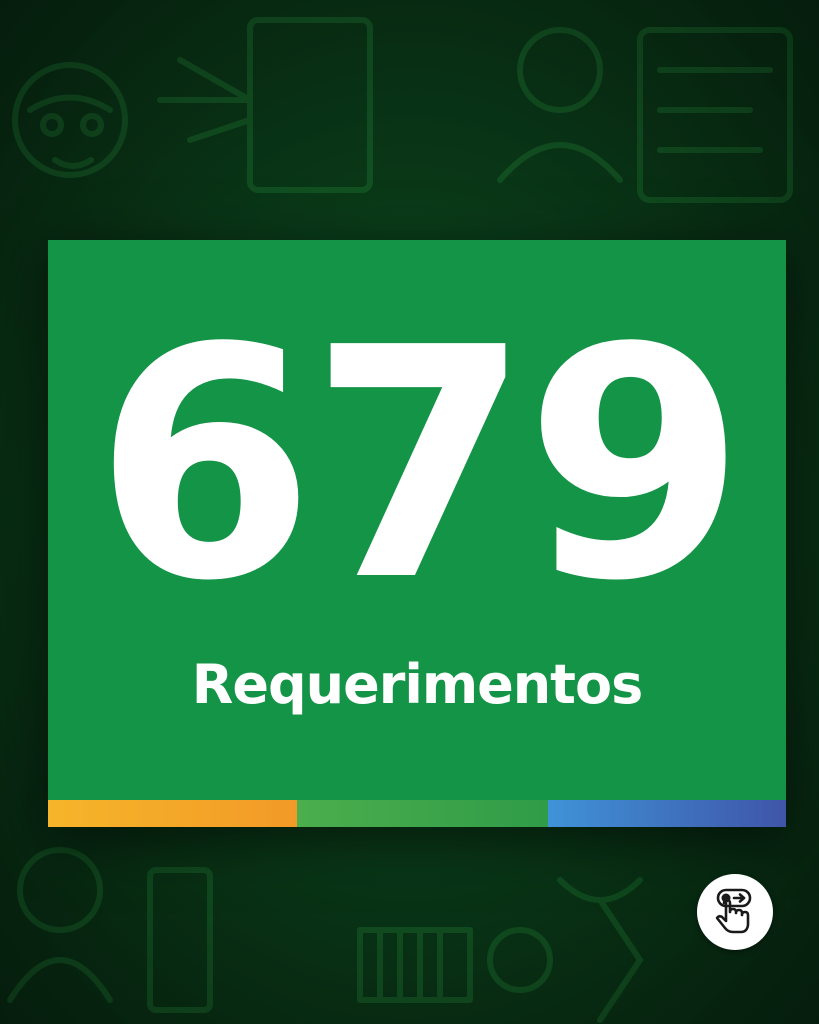 Image resolution: width=819 pixels, height=1024 pixels. Describe the element at coordinates (667, 813) in the screenshot. I see `stripe-blue` at that location.